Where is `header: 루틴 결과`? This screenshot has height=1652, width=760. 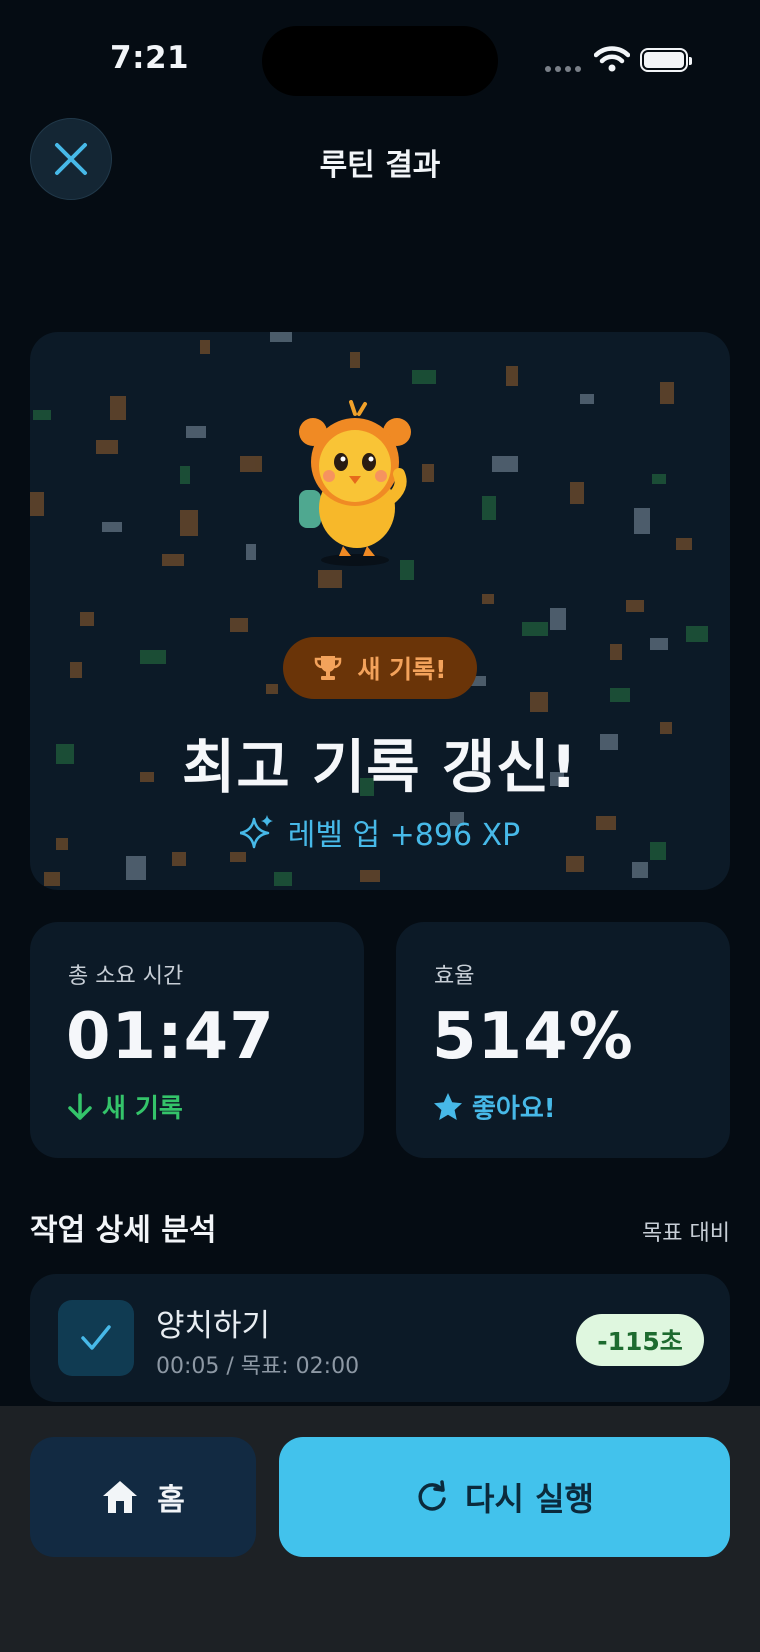
header: 루틴 결과 is located at coordinates (380, 160).